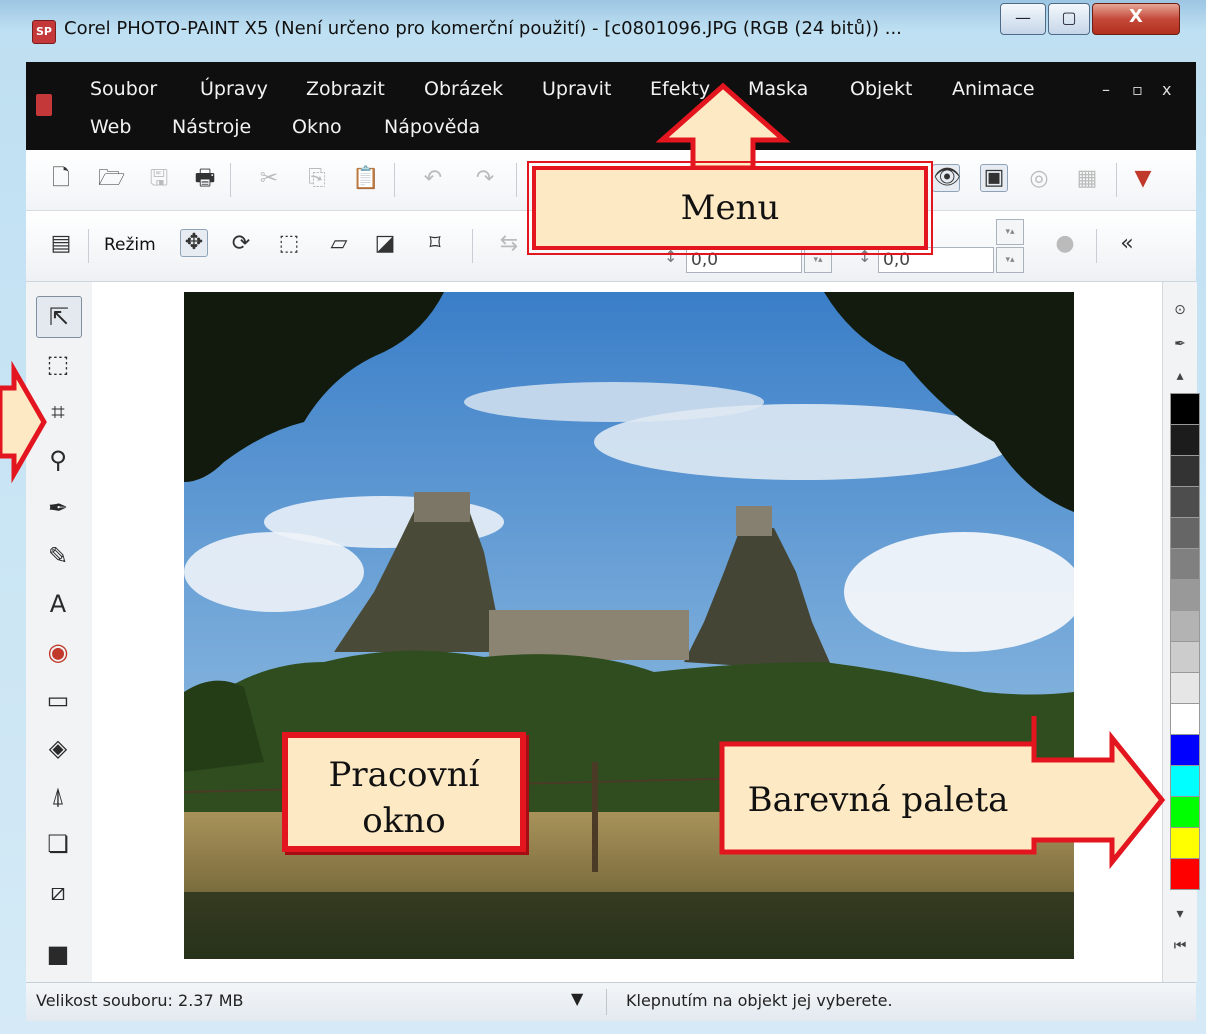 The image size is (1206, 1034). I want to click on menu-arrow-icon, so click(723, 126).